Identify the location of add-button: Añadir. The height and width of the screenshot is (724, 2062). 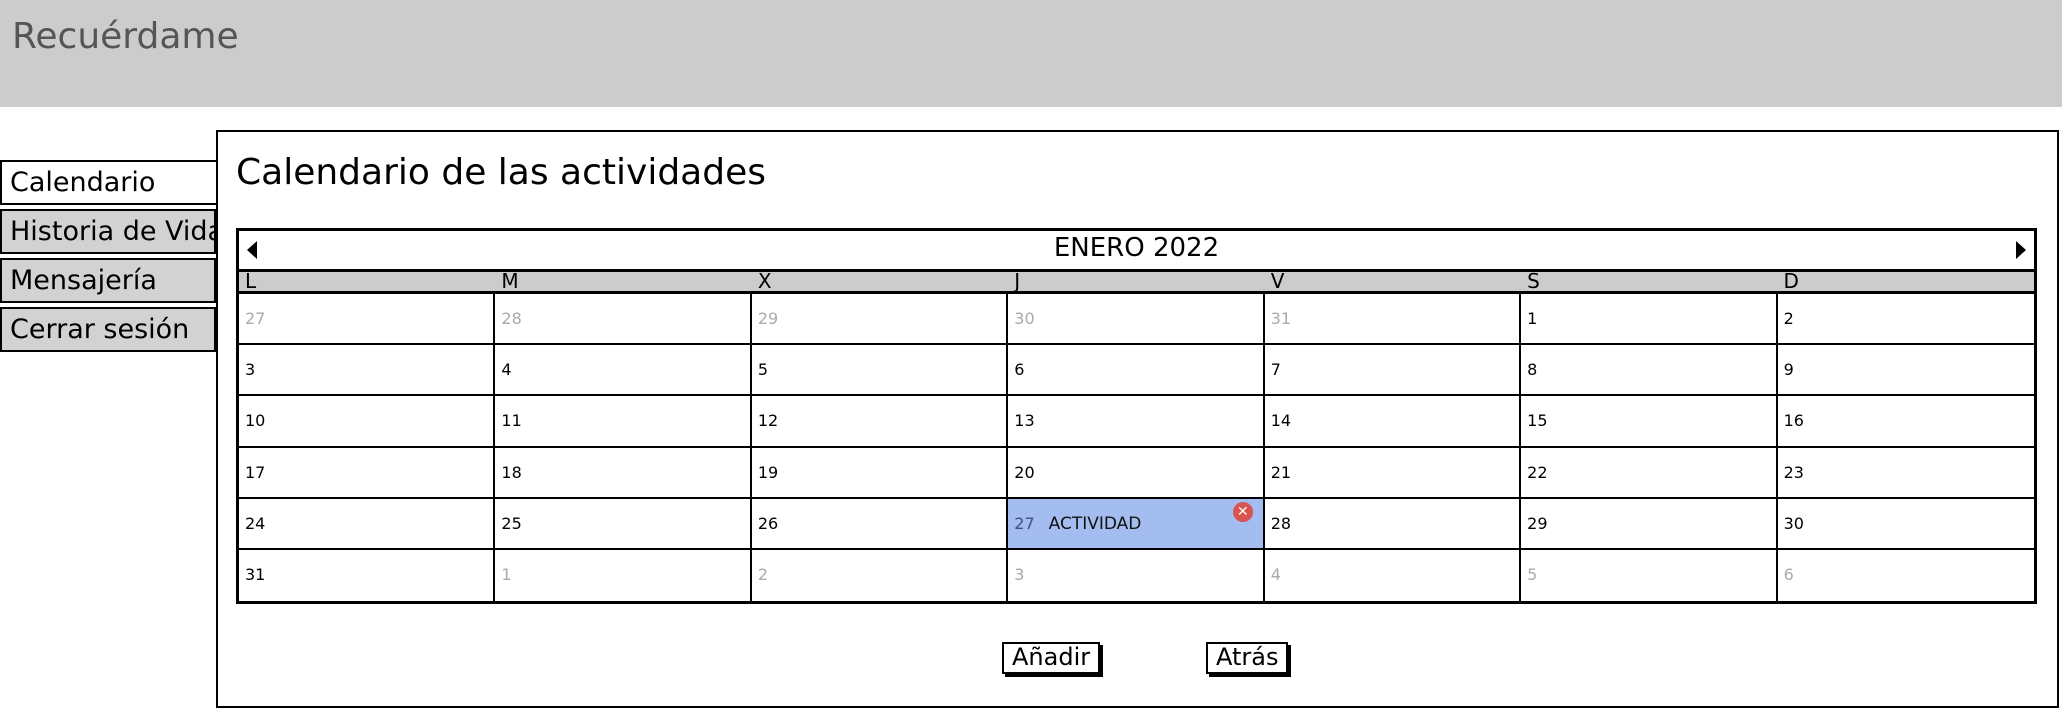
(1051, 658).